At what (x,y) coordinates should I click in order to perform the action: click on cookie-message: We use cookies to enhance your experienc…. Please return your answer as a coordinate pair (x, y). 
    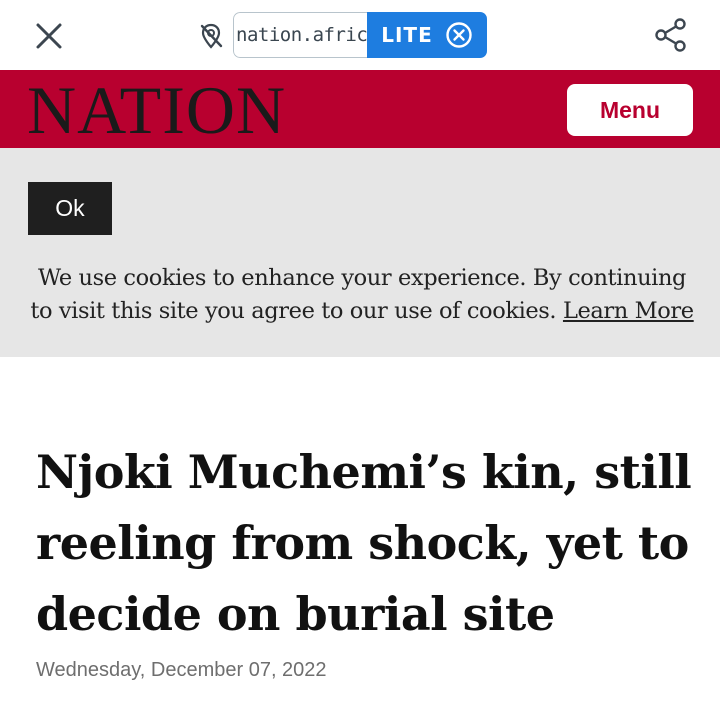
    Looking at the image, I should click on (362, 295).